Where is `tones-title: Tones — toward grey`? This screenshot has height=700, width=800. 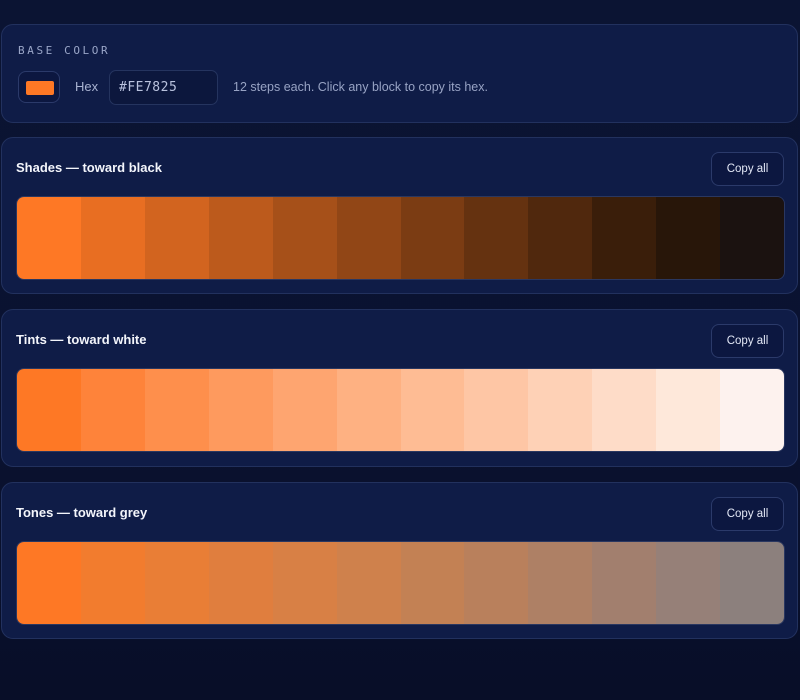 tones-title: Tones — toward grey is located at coordinates (82, 512).